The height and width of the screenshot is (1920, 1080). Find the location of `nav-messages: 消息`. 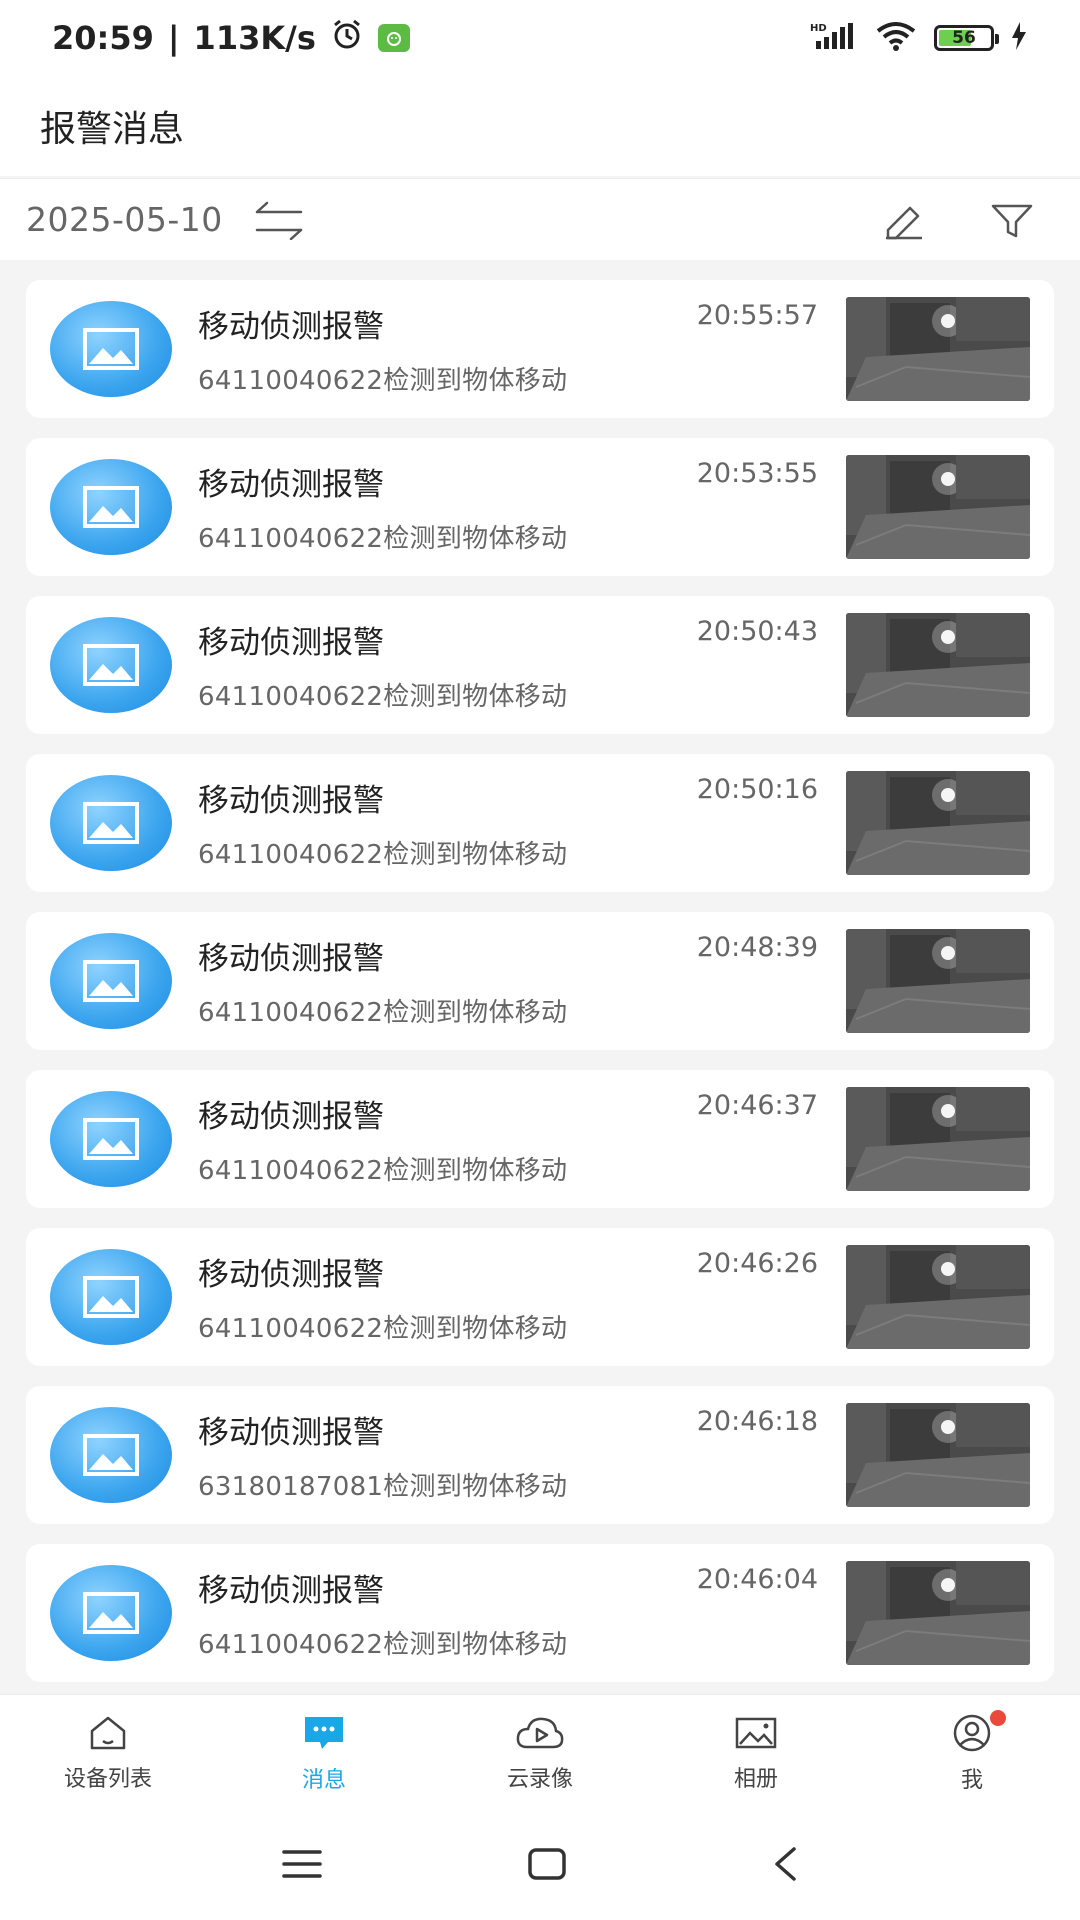

nav-messages: 消息 is located at coordinates (324, 1754).